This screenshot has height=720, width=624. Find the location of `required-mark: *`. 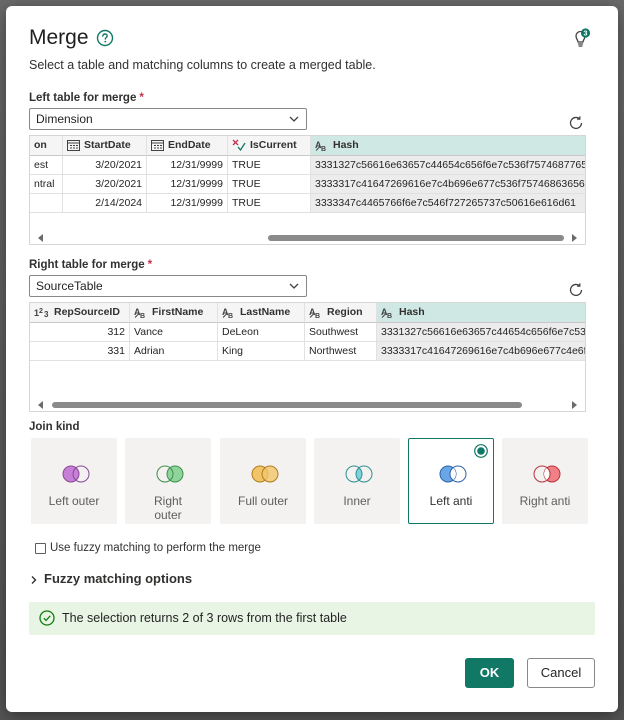

required-mark: * is located at coordinates (150, 265).